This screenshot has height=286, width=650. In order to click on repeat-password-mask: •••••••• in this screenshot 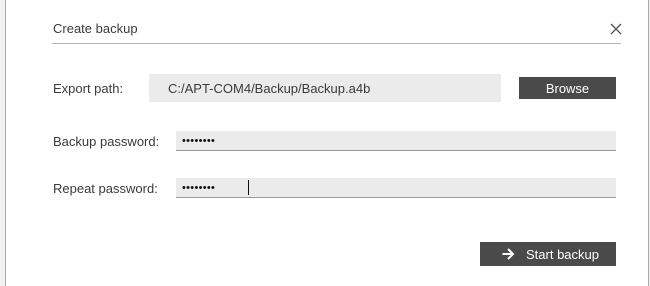, I will do `click(199, 188)`.